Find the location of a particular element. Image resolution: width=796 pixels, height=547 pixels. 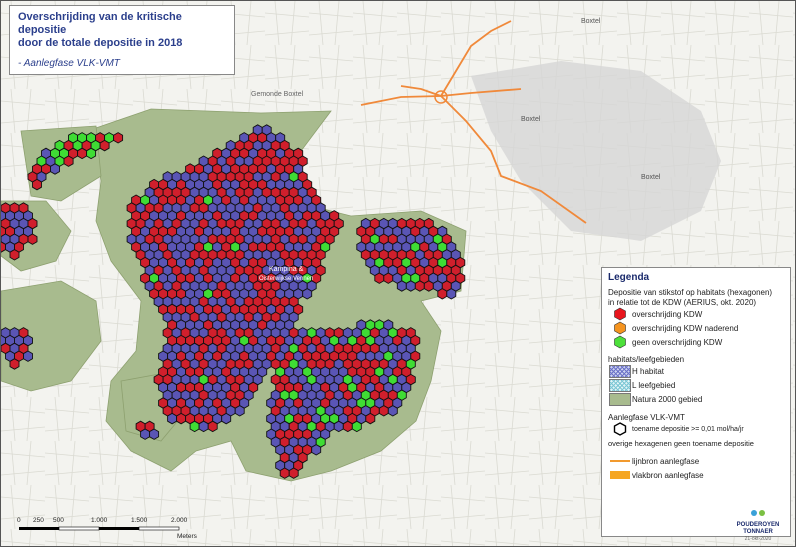

area-source-swatch is located at coordinates (620, 475).